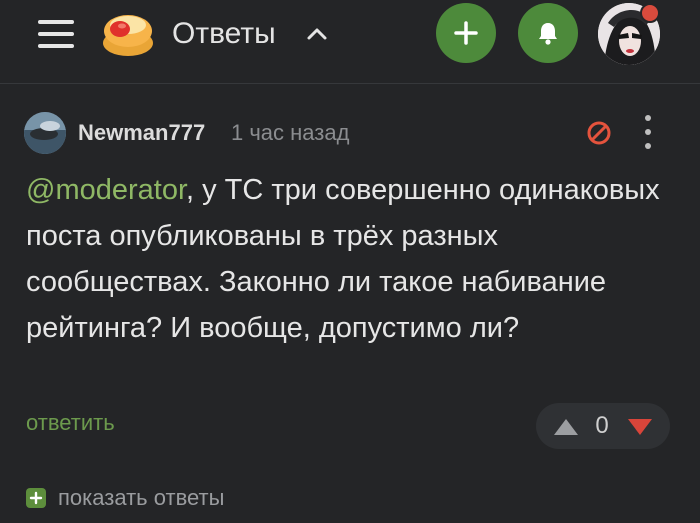  I want to click on comment-author: Newman777, so click(141, 133).